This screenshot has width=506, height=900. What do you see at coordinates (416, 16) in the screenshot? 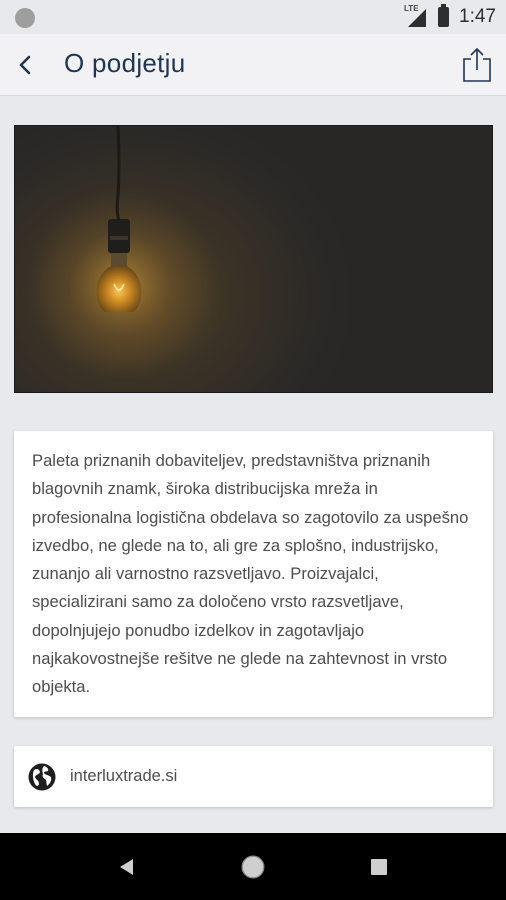
I see `signal-lte-icon: LTE` at bounding box center [416, 16].